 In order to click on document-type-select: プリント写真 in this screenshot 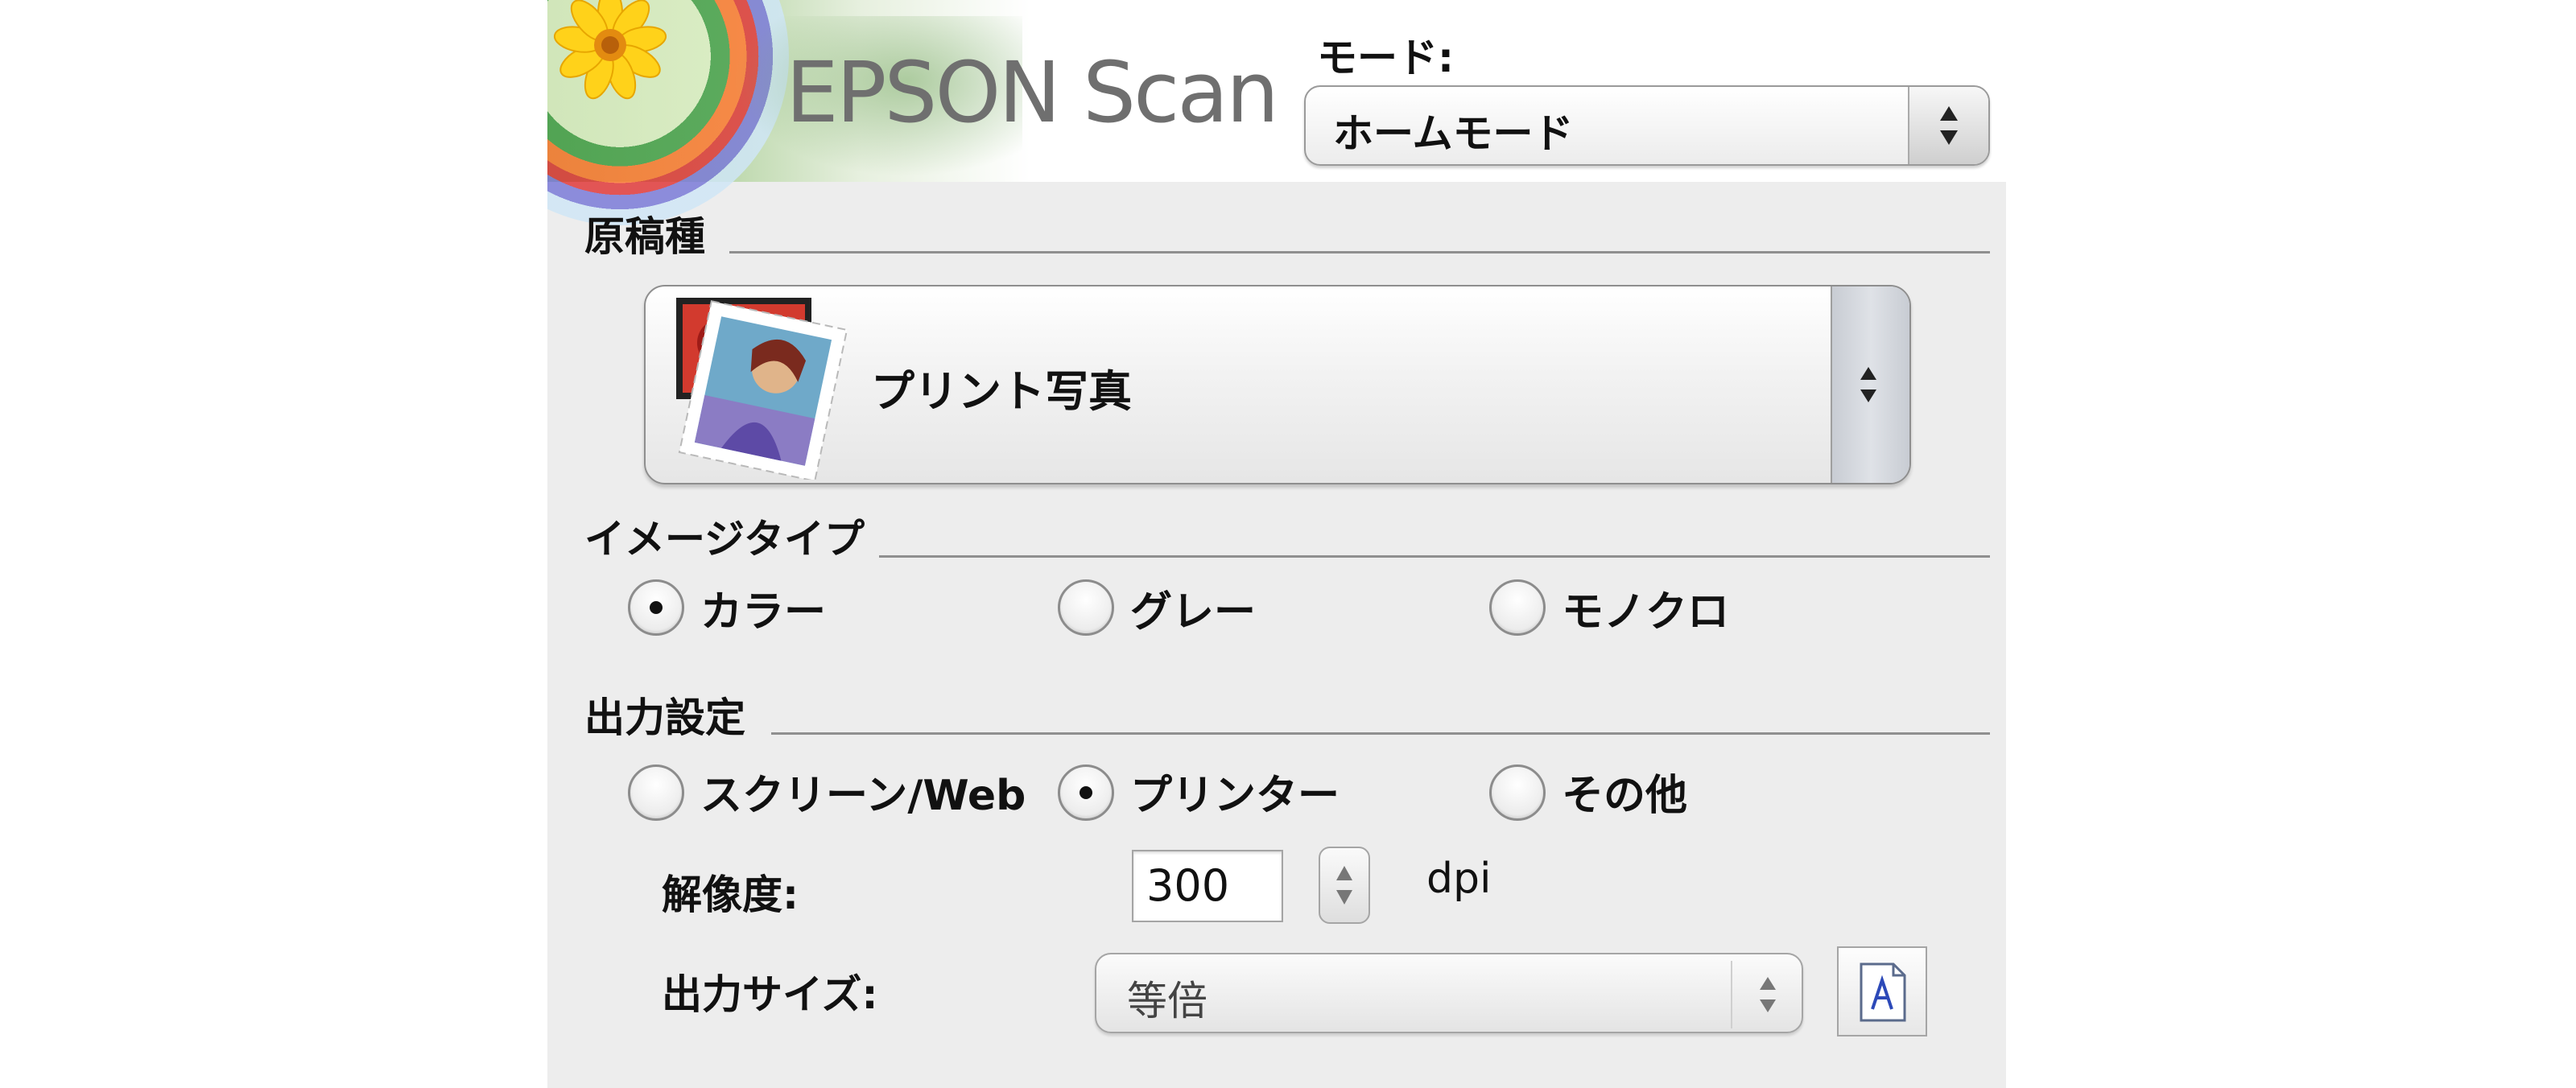, I will do `click(1277, 384)`.